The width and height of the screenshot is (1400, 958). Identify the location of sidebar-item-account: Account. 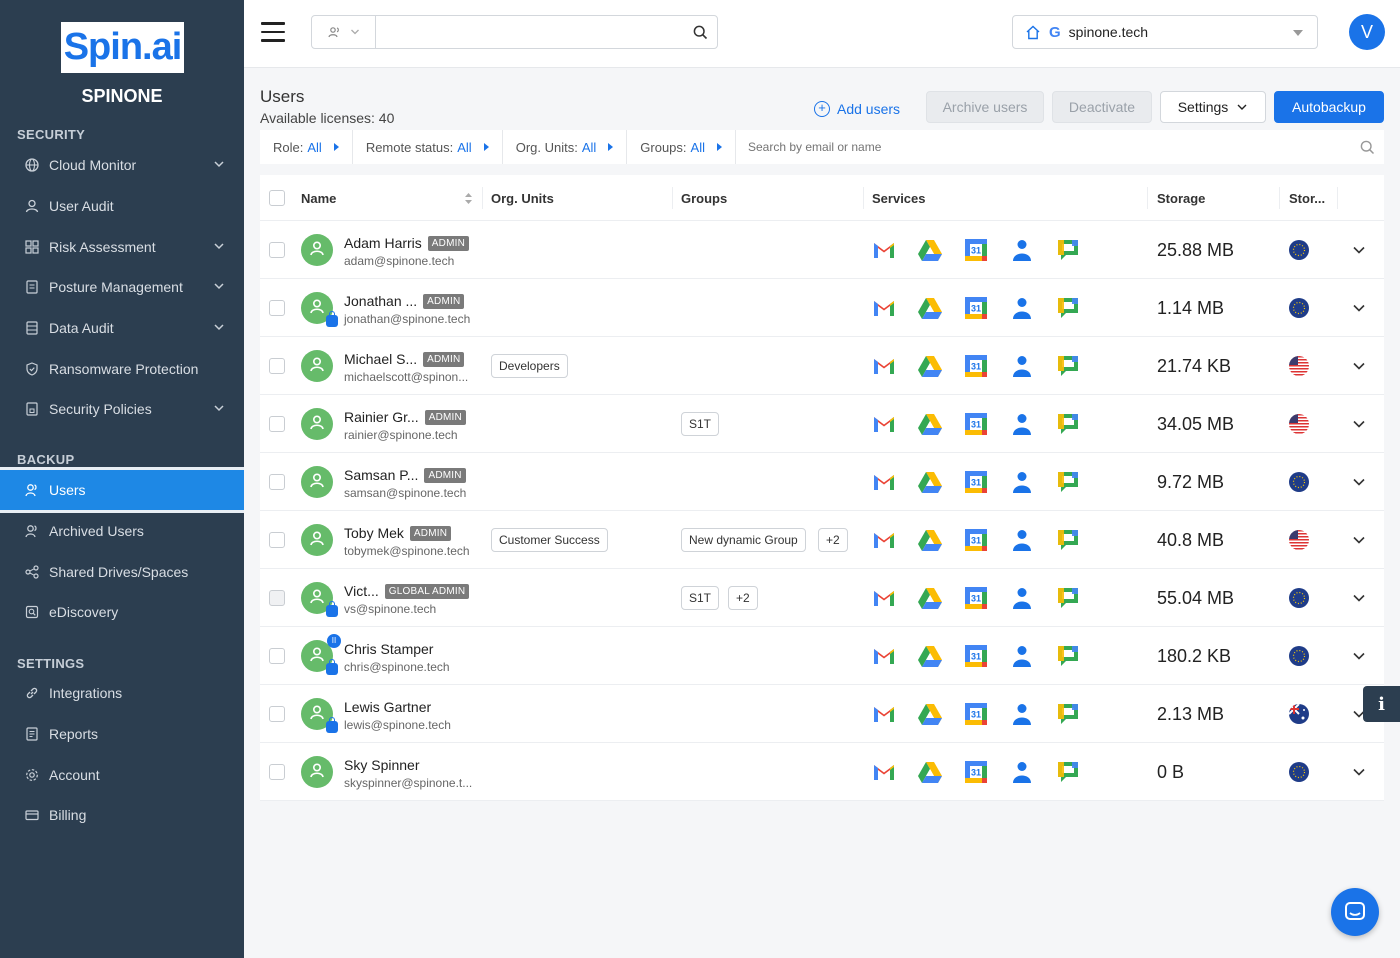
(122, 775).